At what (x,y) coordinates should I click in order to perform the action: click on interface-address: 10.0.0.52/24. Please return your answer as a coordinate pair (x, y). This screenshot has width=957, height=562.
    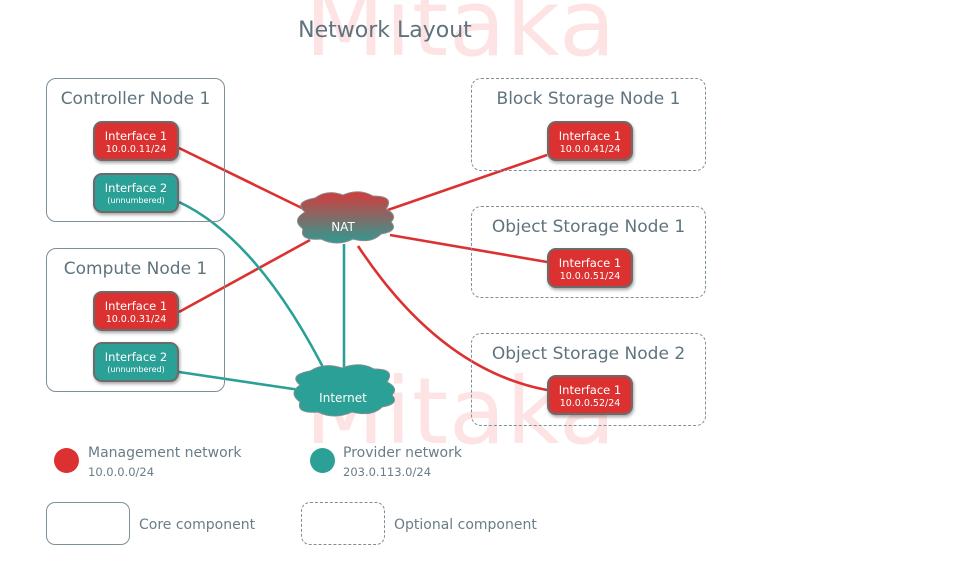
    Looking at the image, I should click on (590, 403).